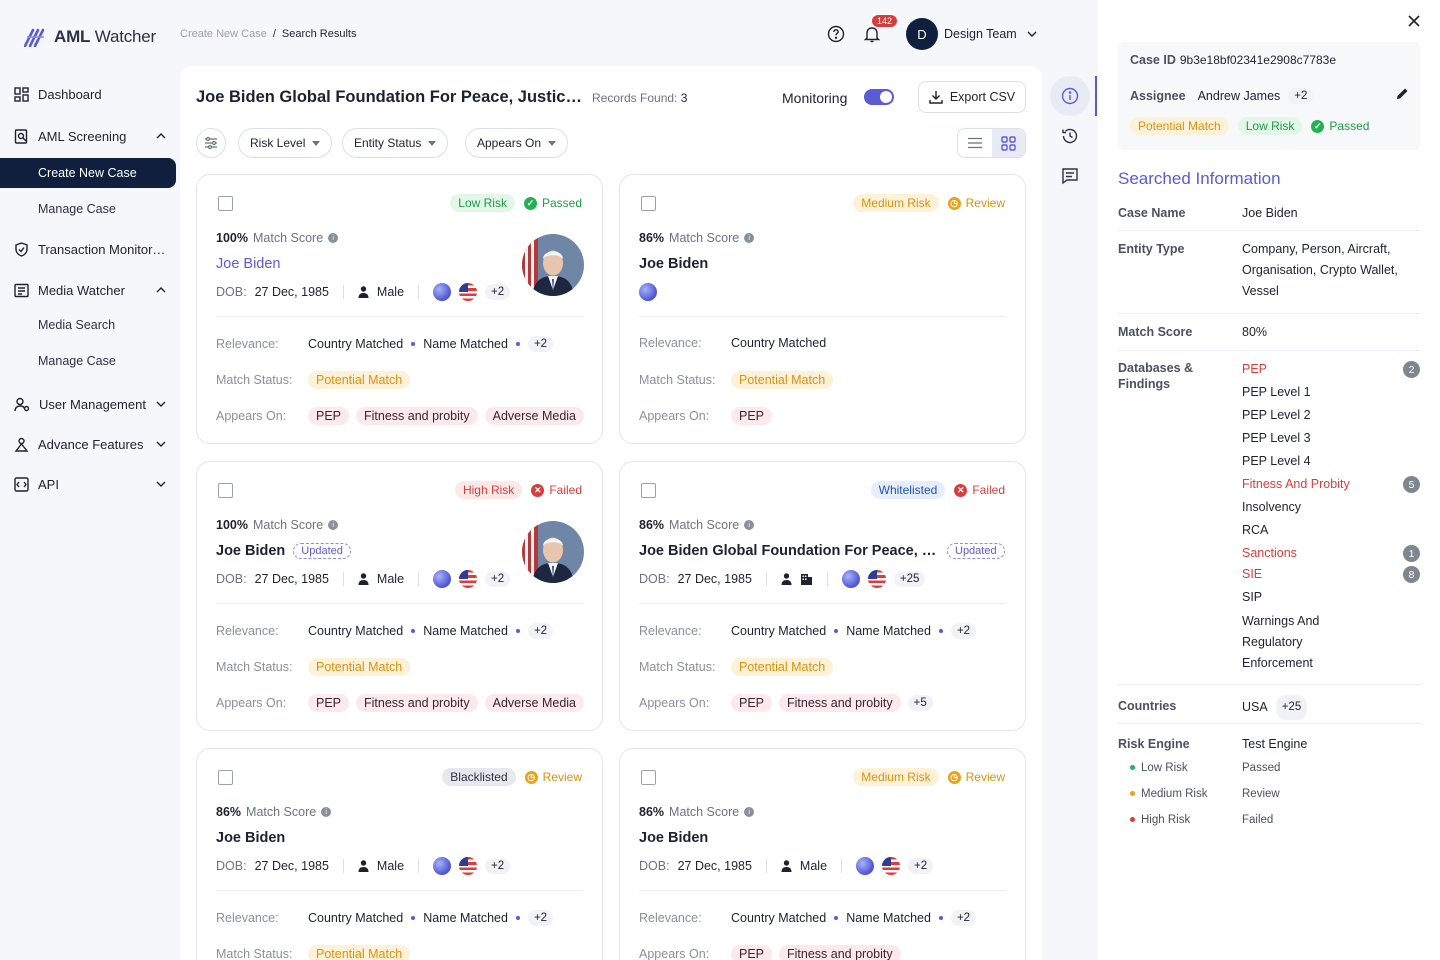  I want to click on database-item: Fitness And Probity 5, so click(1331, 484).